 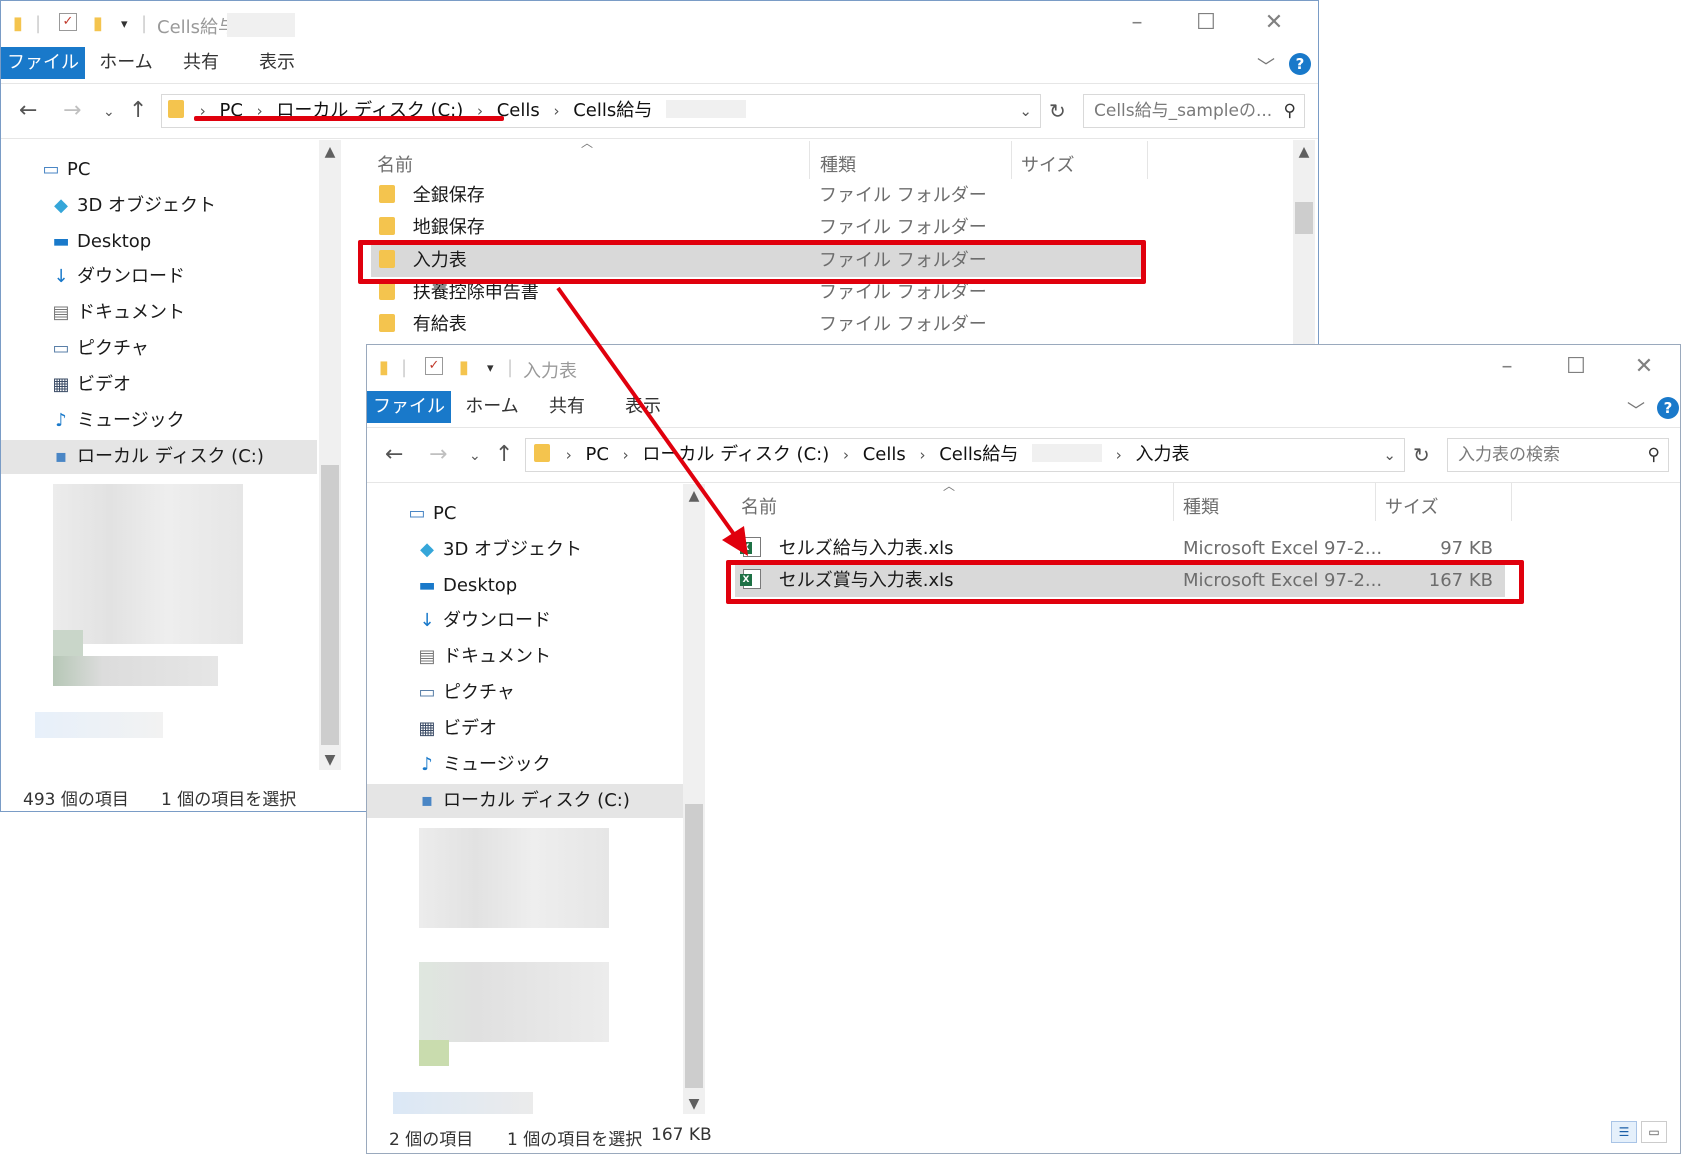 What do you see at coordinates (756, 196) in the screenshot?
I see `list-item: 全銀保存 ファイル フォルダー` at bounding box center [756, 196].